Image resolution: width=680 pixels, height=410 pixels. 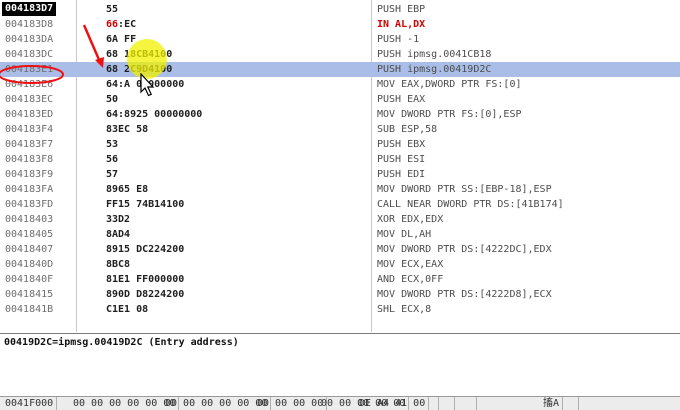 I want to click on row-instruction: MOV EAX,DWORD PTR FS:[0], so click(x=449, y=84).